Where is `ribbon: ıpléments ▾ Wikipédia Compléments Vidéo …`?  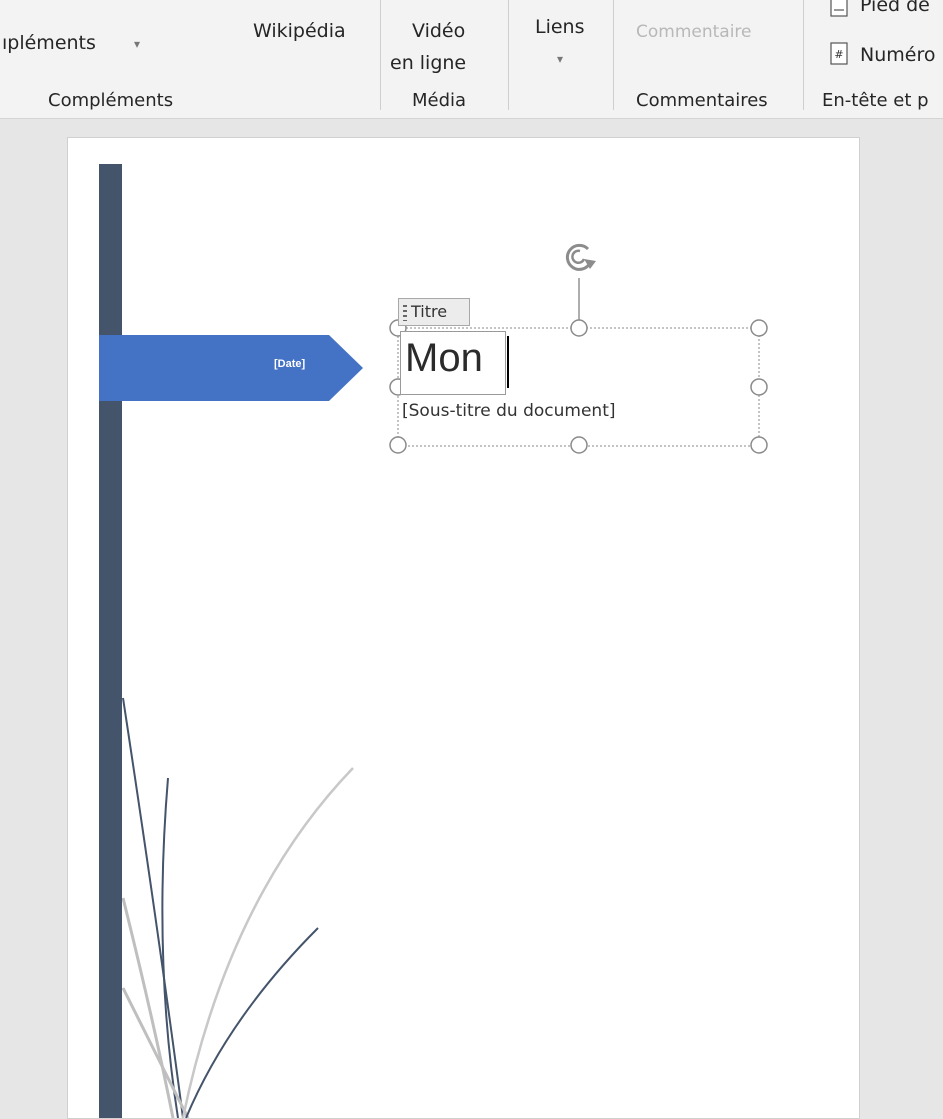
ribbon: ıpléments ▾ Wikipédia Compléments Vidéo … is located at coordinates (471, 59).